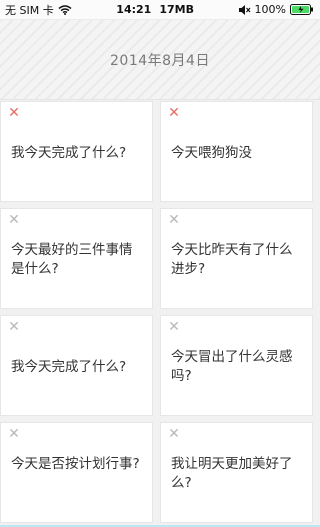 This screenshot has height=527, width=320. What do you see at coordinates (232, 473) in the screenshot?
I see `question-text: 我让明天更加美好了么?` at bounding box center [232, 473].